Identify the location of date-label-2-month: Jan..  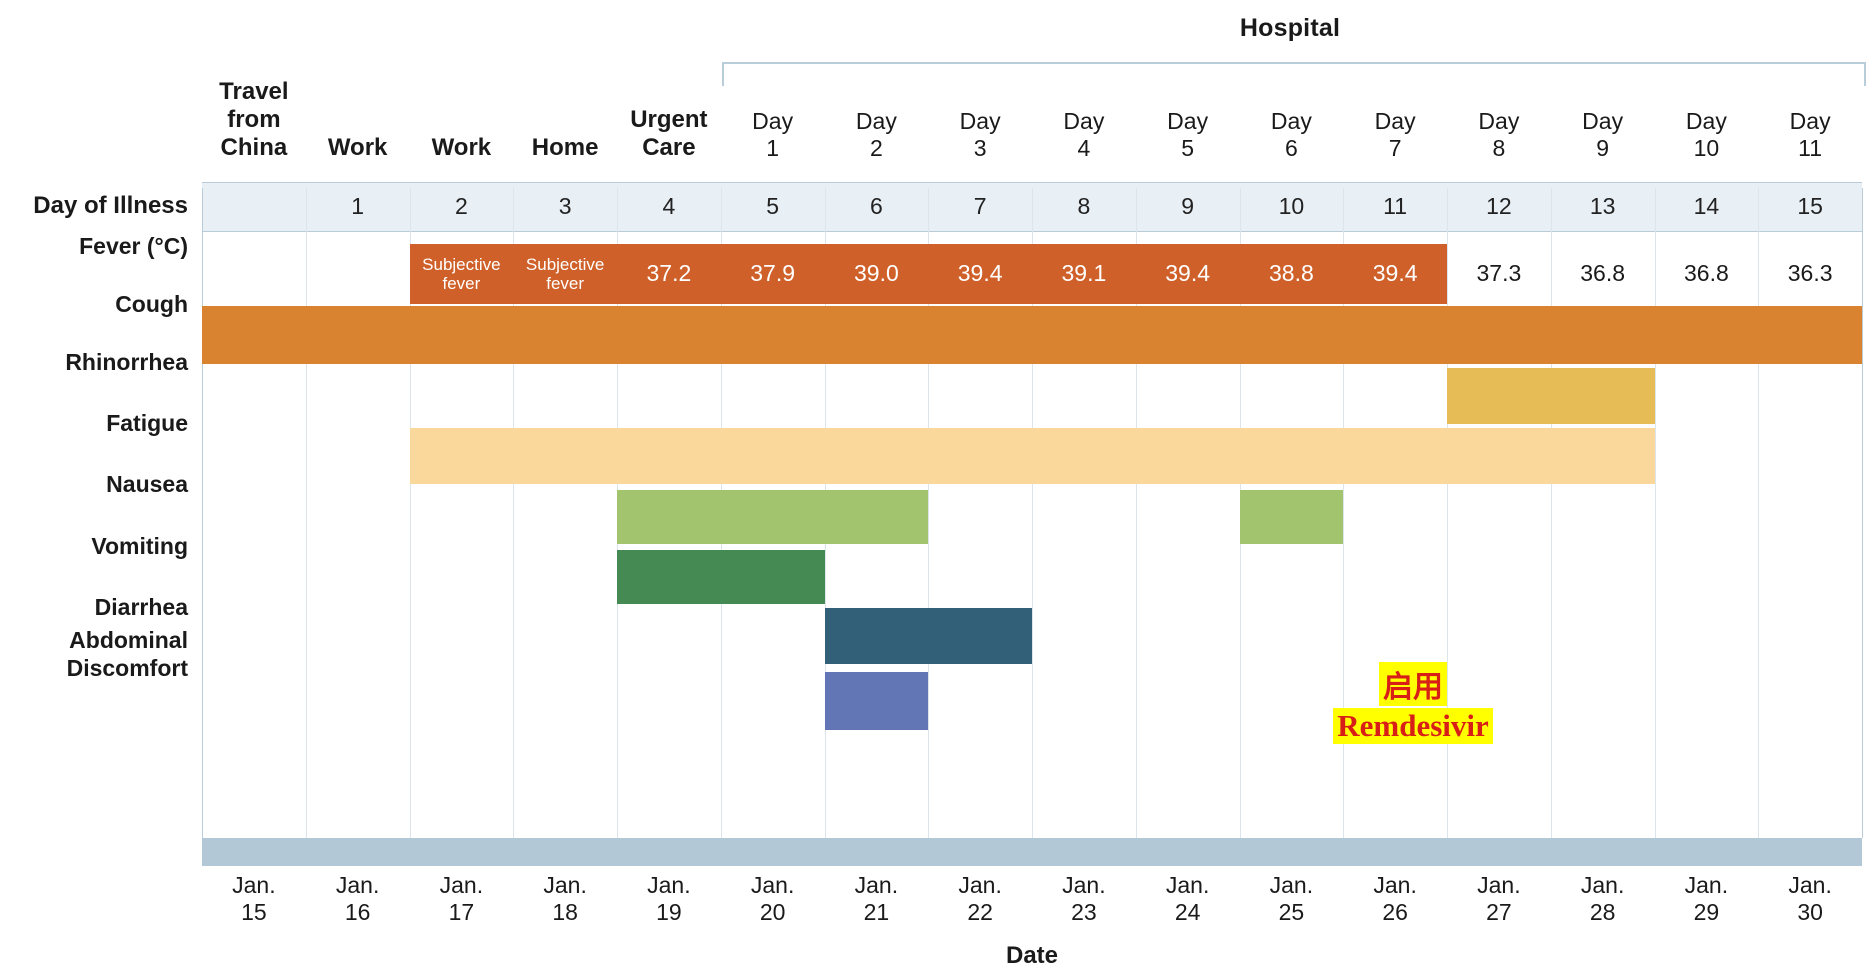
(461, 885).